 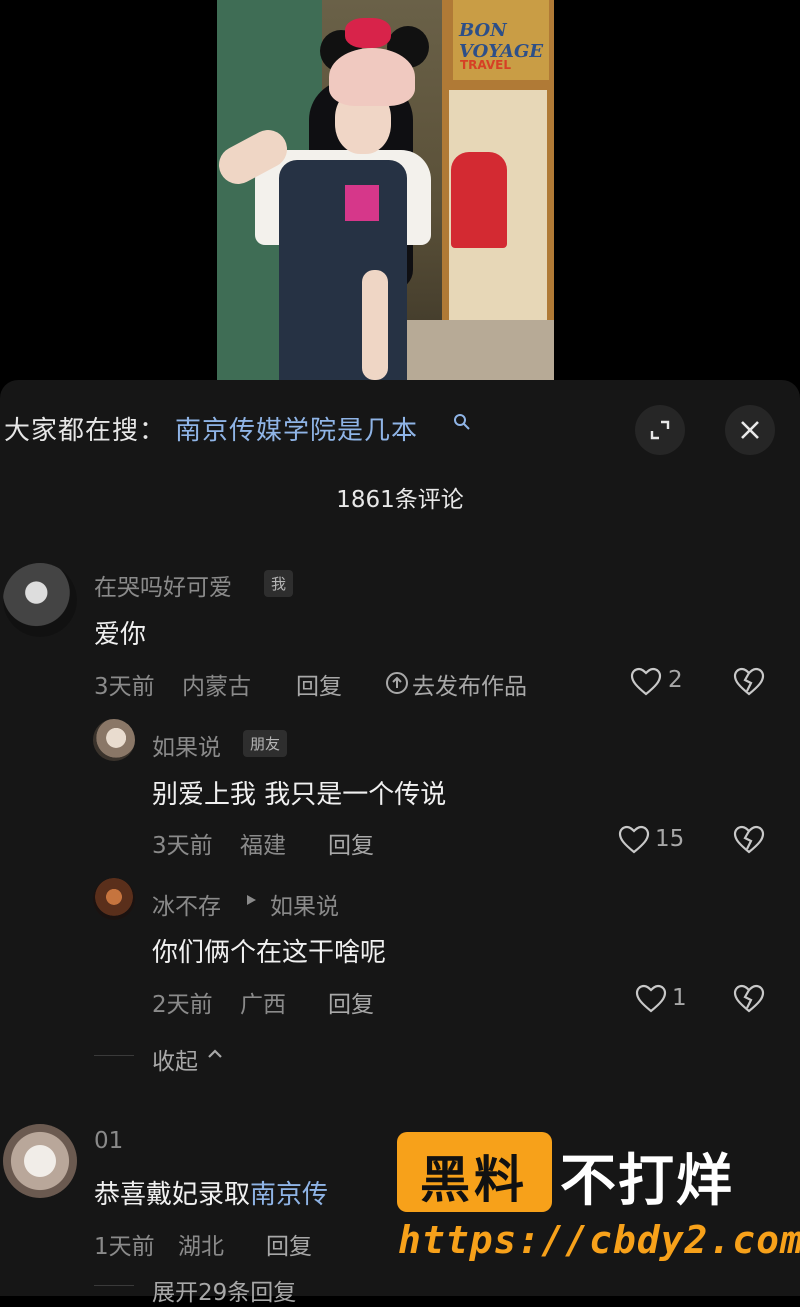 What do you see at coordinates (124, 687) in the screenshot?
I see `comment-time: 3天前` at bounding box center [124, 687].